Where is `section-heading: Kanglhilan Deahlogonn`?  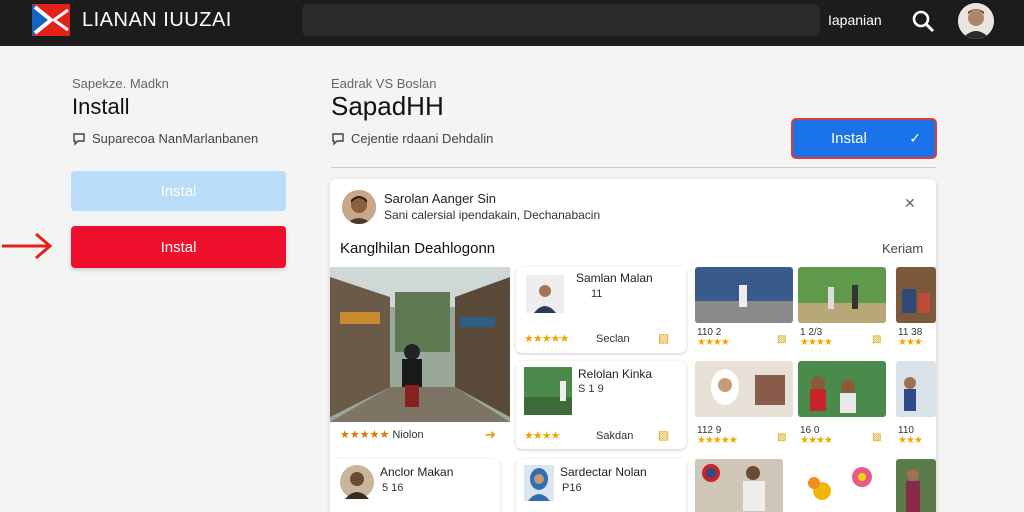 section-heading: Kanglhilan Deahlogonn is located at coordinates (418, 248).